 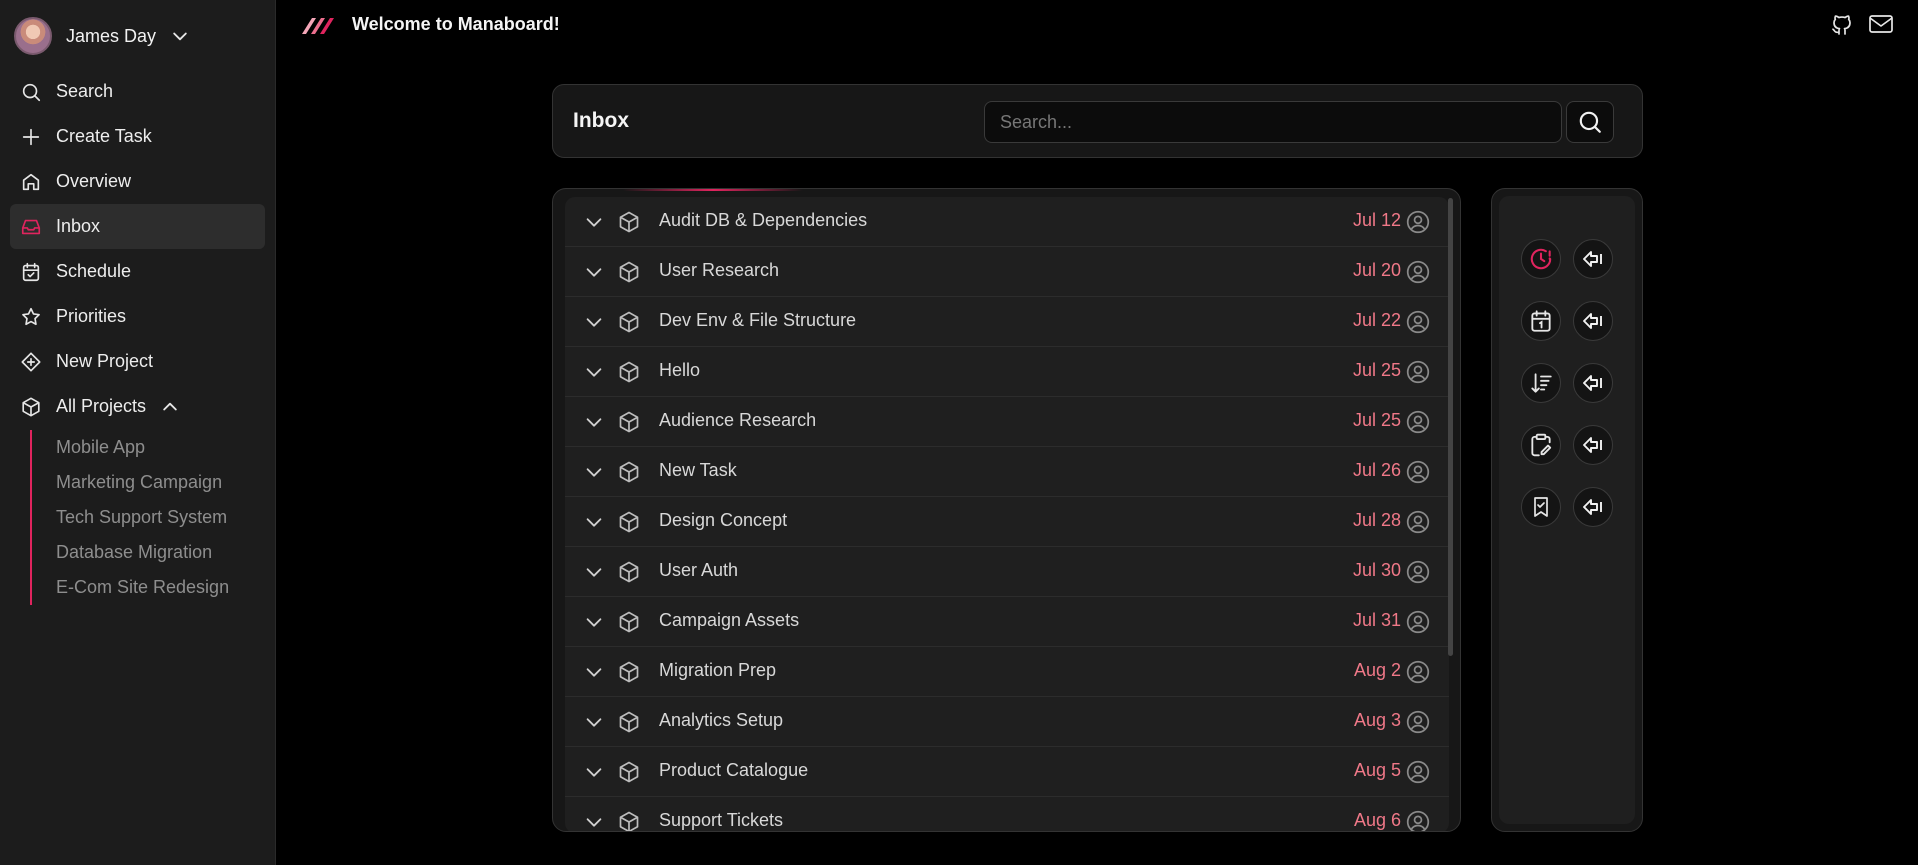 I want to click on calendar-check-icon, so click(x=31, y=272).